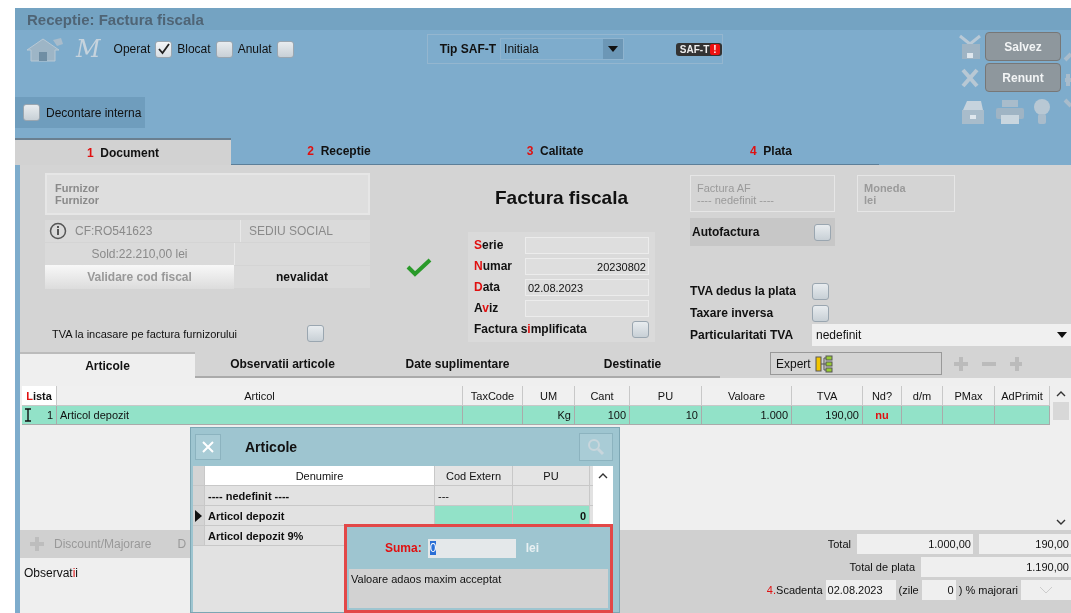 This screenshot has width=1071, height=613. I want to click on cash-register-icon, so click(973, 112).